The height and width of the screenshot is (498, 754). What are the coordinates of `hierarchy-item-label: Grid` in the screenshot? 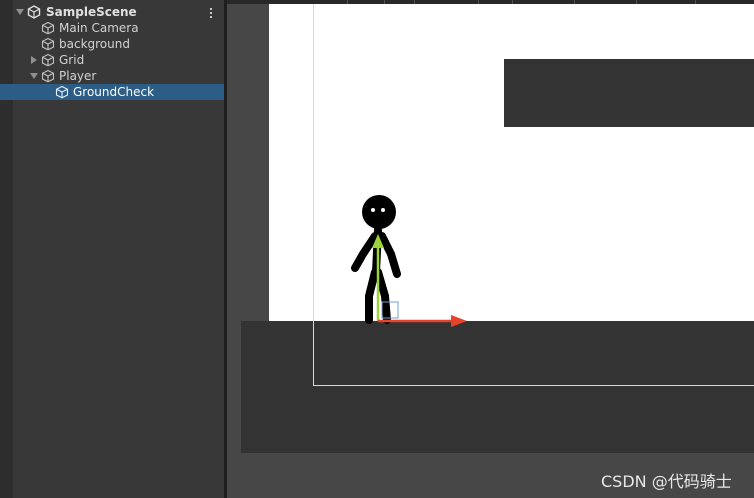 It's located at (72, 60).